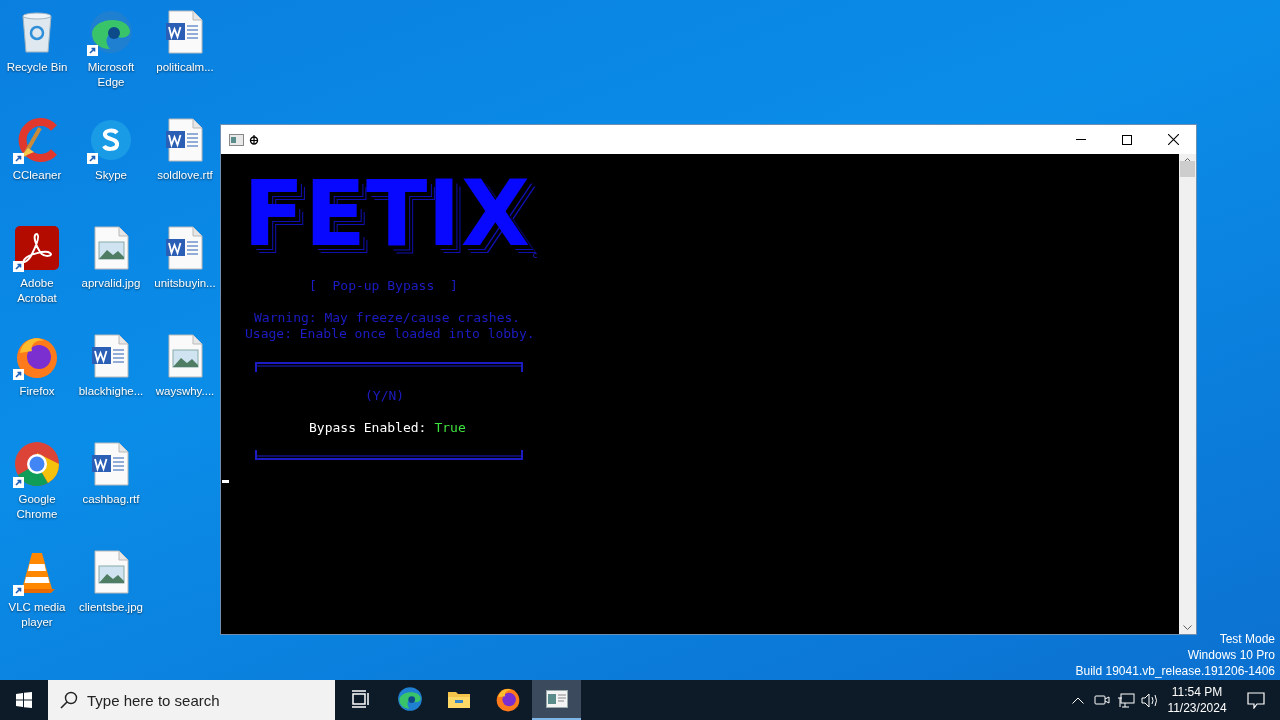 The width and height of the screenshot is (1280, 720). I want to click on network-icon, so click(1126, 700).